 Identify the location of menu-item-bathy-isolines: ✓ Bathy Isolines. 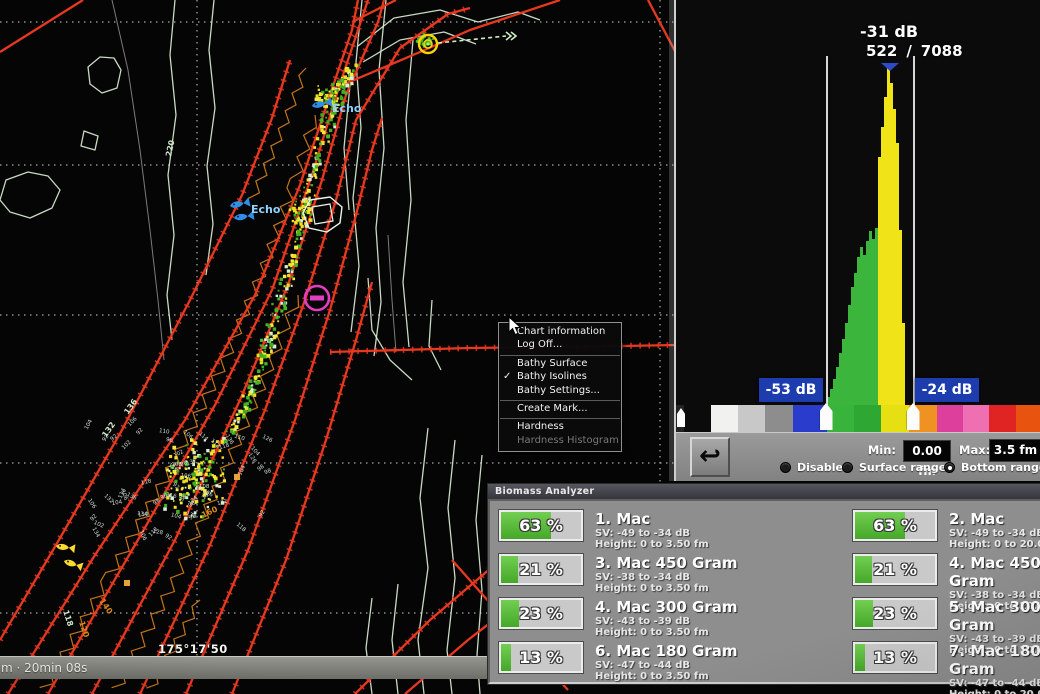
(560, 377).